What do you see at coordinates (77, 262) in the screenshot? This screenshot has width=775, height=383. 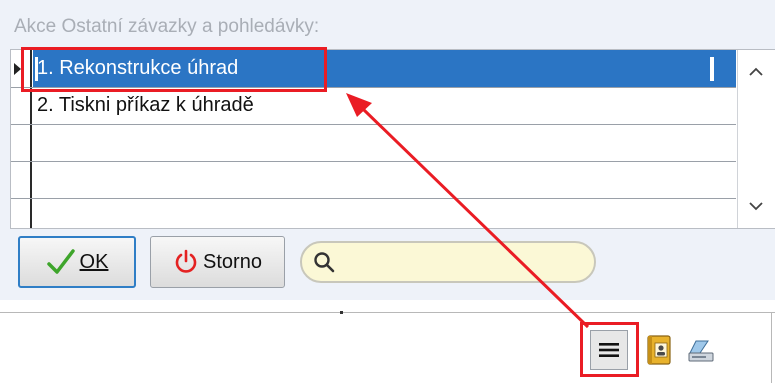 I see `ok-button: OK` at bounding box center [77, 262].